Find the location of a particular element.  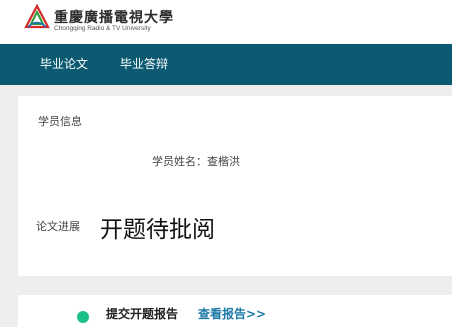

nav-item-defense: 毕业答辩 is located at coordinates (144, 64).